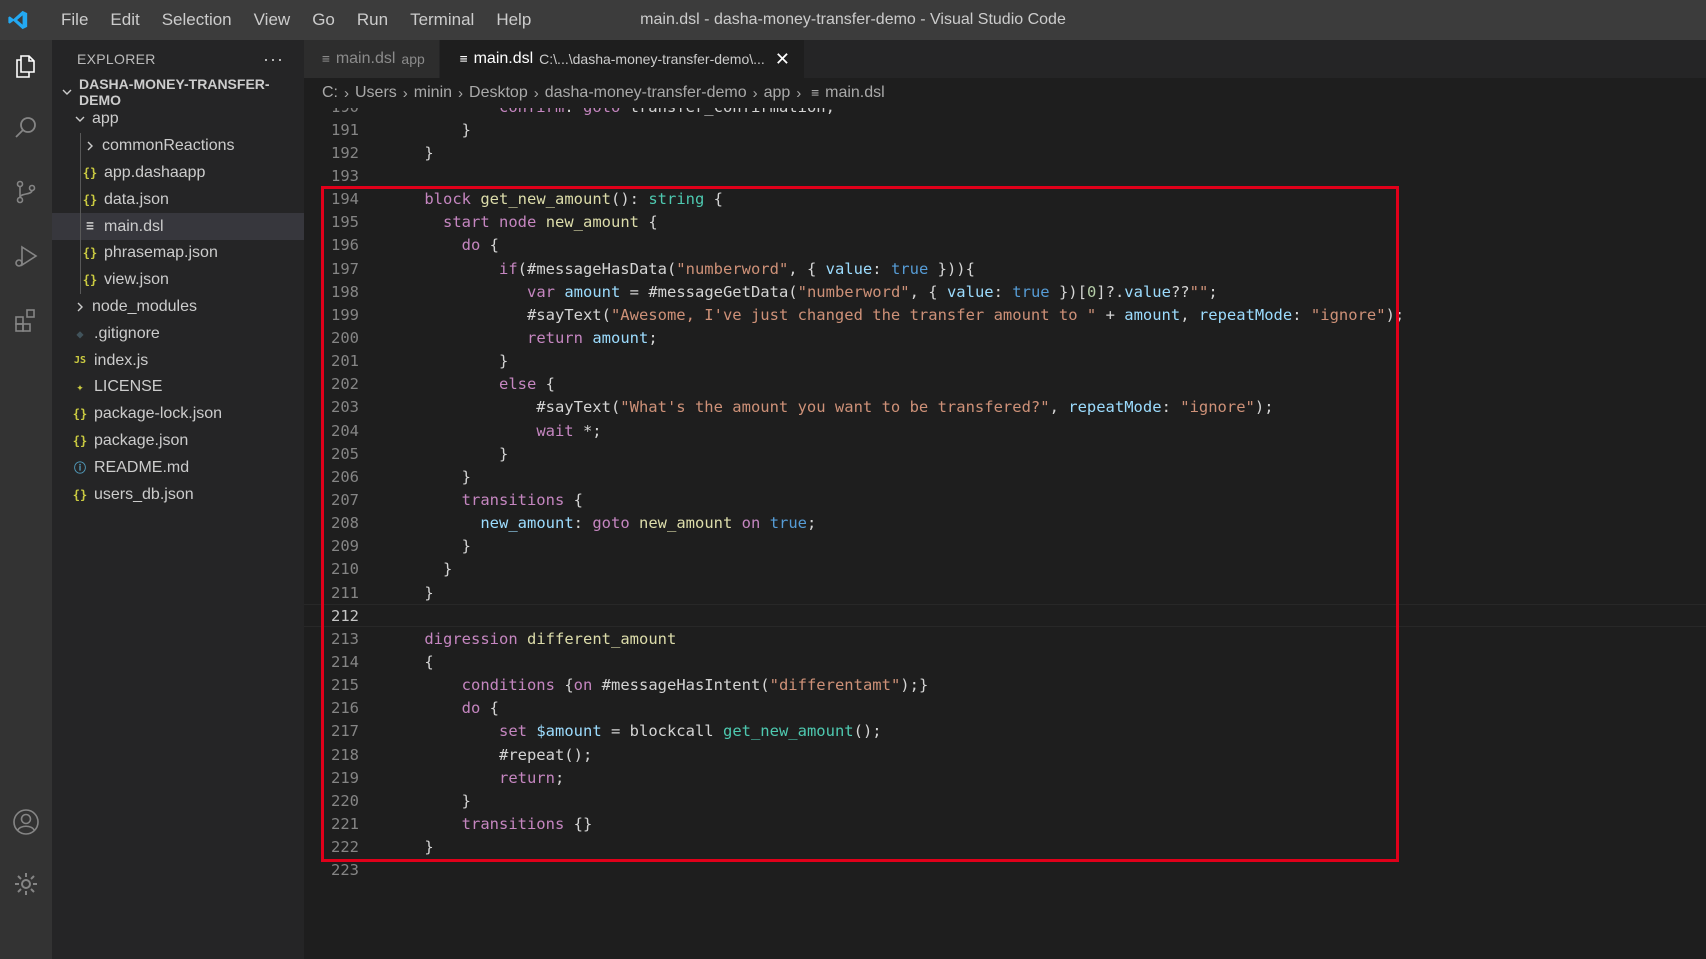 This screenshot has height=959, width=1706. I want to click on code-line: 216 do {, so click(1005, 708).